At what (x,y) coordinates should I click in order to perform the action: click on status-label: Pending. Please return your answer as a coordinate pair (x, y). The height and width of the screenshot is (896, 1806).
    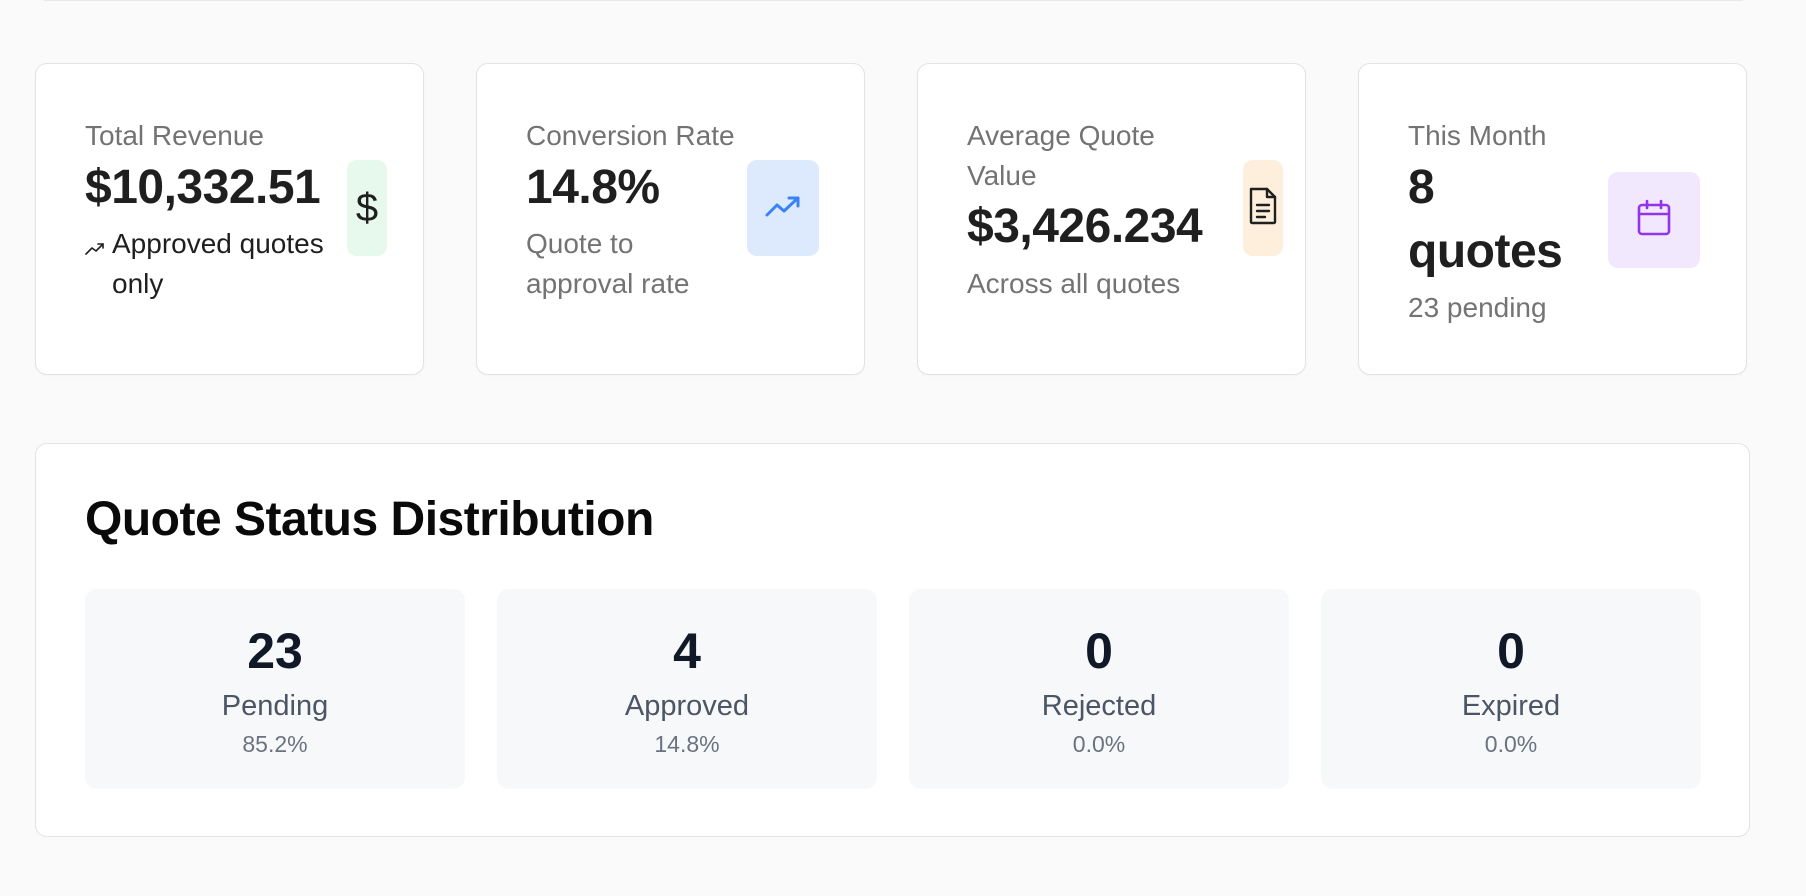
    Looking at the image, I should click on (275, 706).